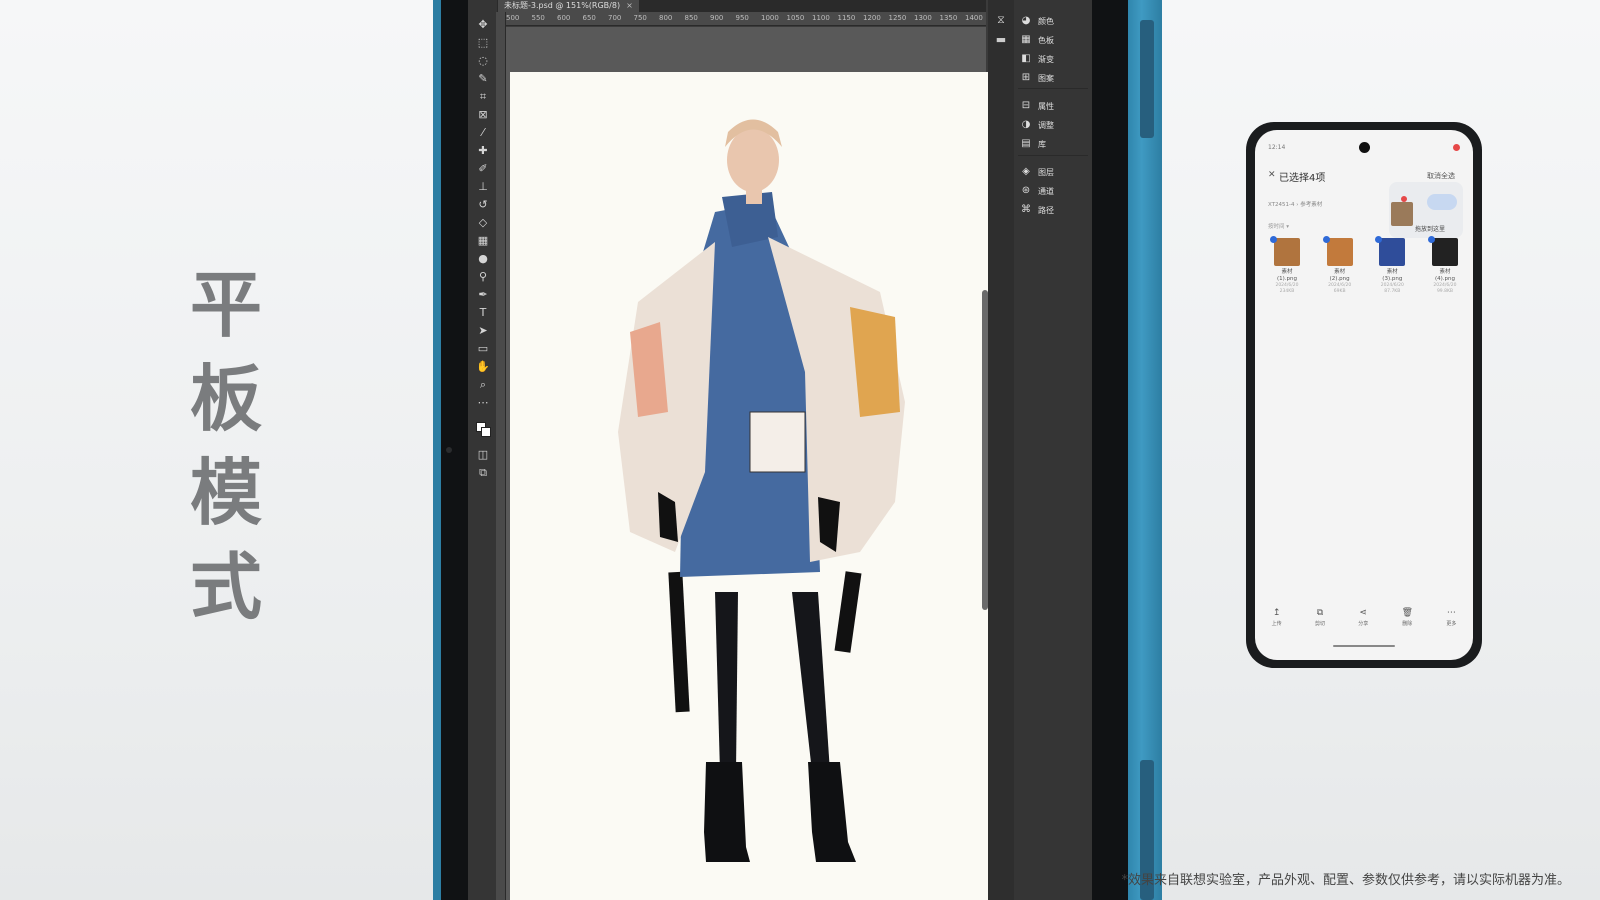  What do you see at coordinates (742, 18) in the screenshot?
I see `ruler-tick: 950` at bounding box center [742, 18].